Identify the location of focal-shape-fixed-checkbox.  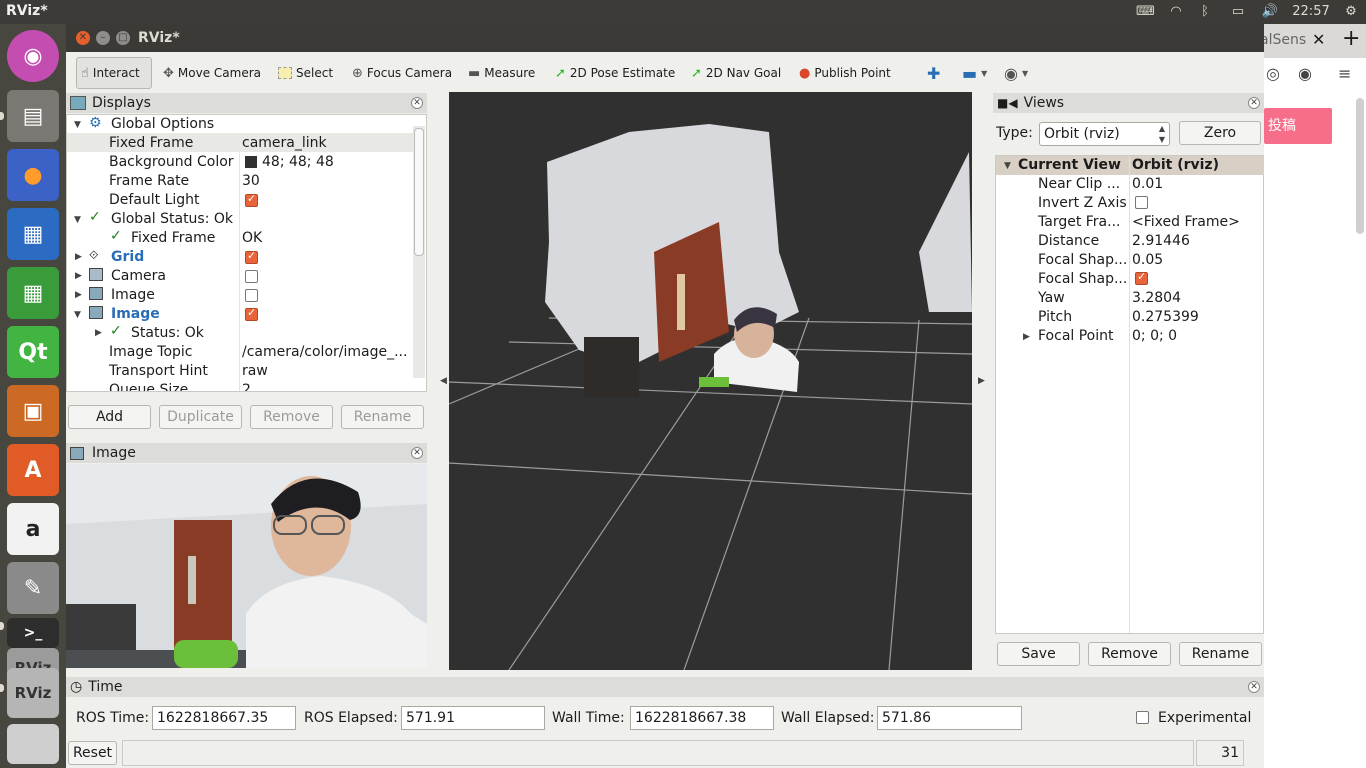
(1141, 277).